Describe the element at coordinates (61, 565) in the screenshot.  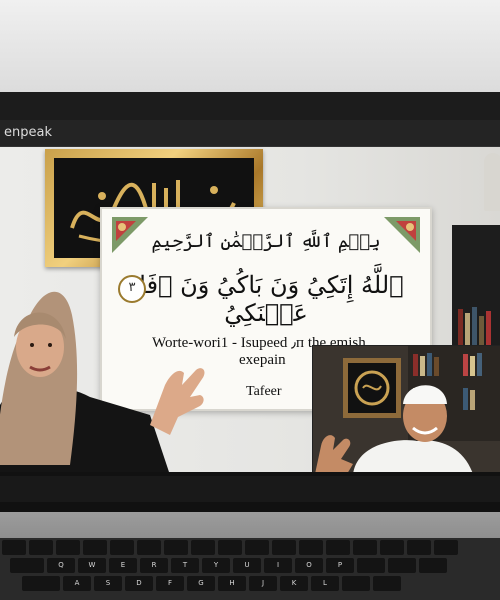
I see `keyboard-key-q: Q` at that location.